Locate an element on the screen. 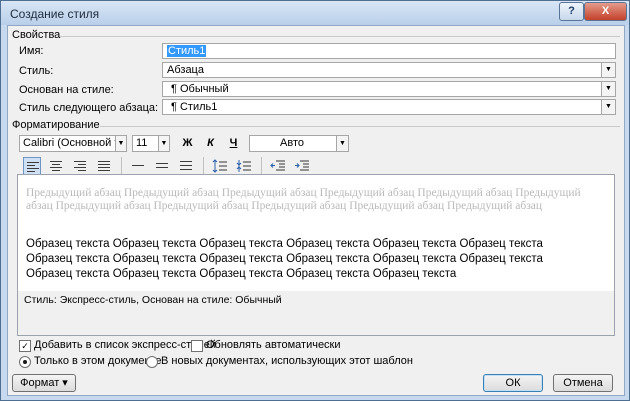  font-value: Calibri (Основной тек is located at coordinates (74, 143).